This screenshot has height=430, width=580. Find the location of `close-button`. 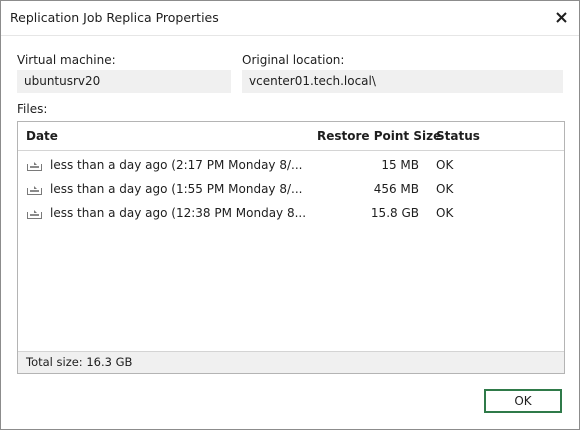

close-button is located at coordinates (561, 17).